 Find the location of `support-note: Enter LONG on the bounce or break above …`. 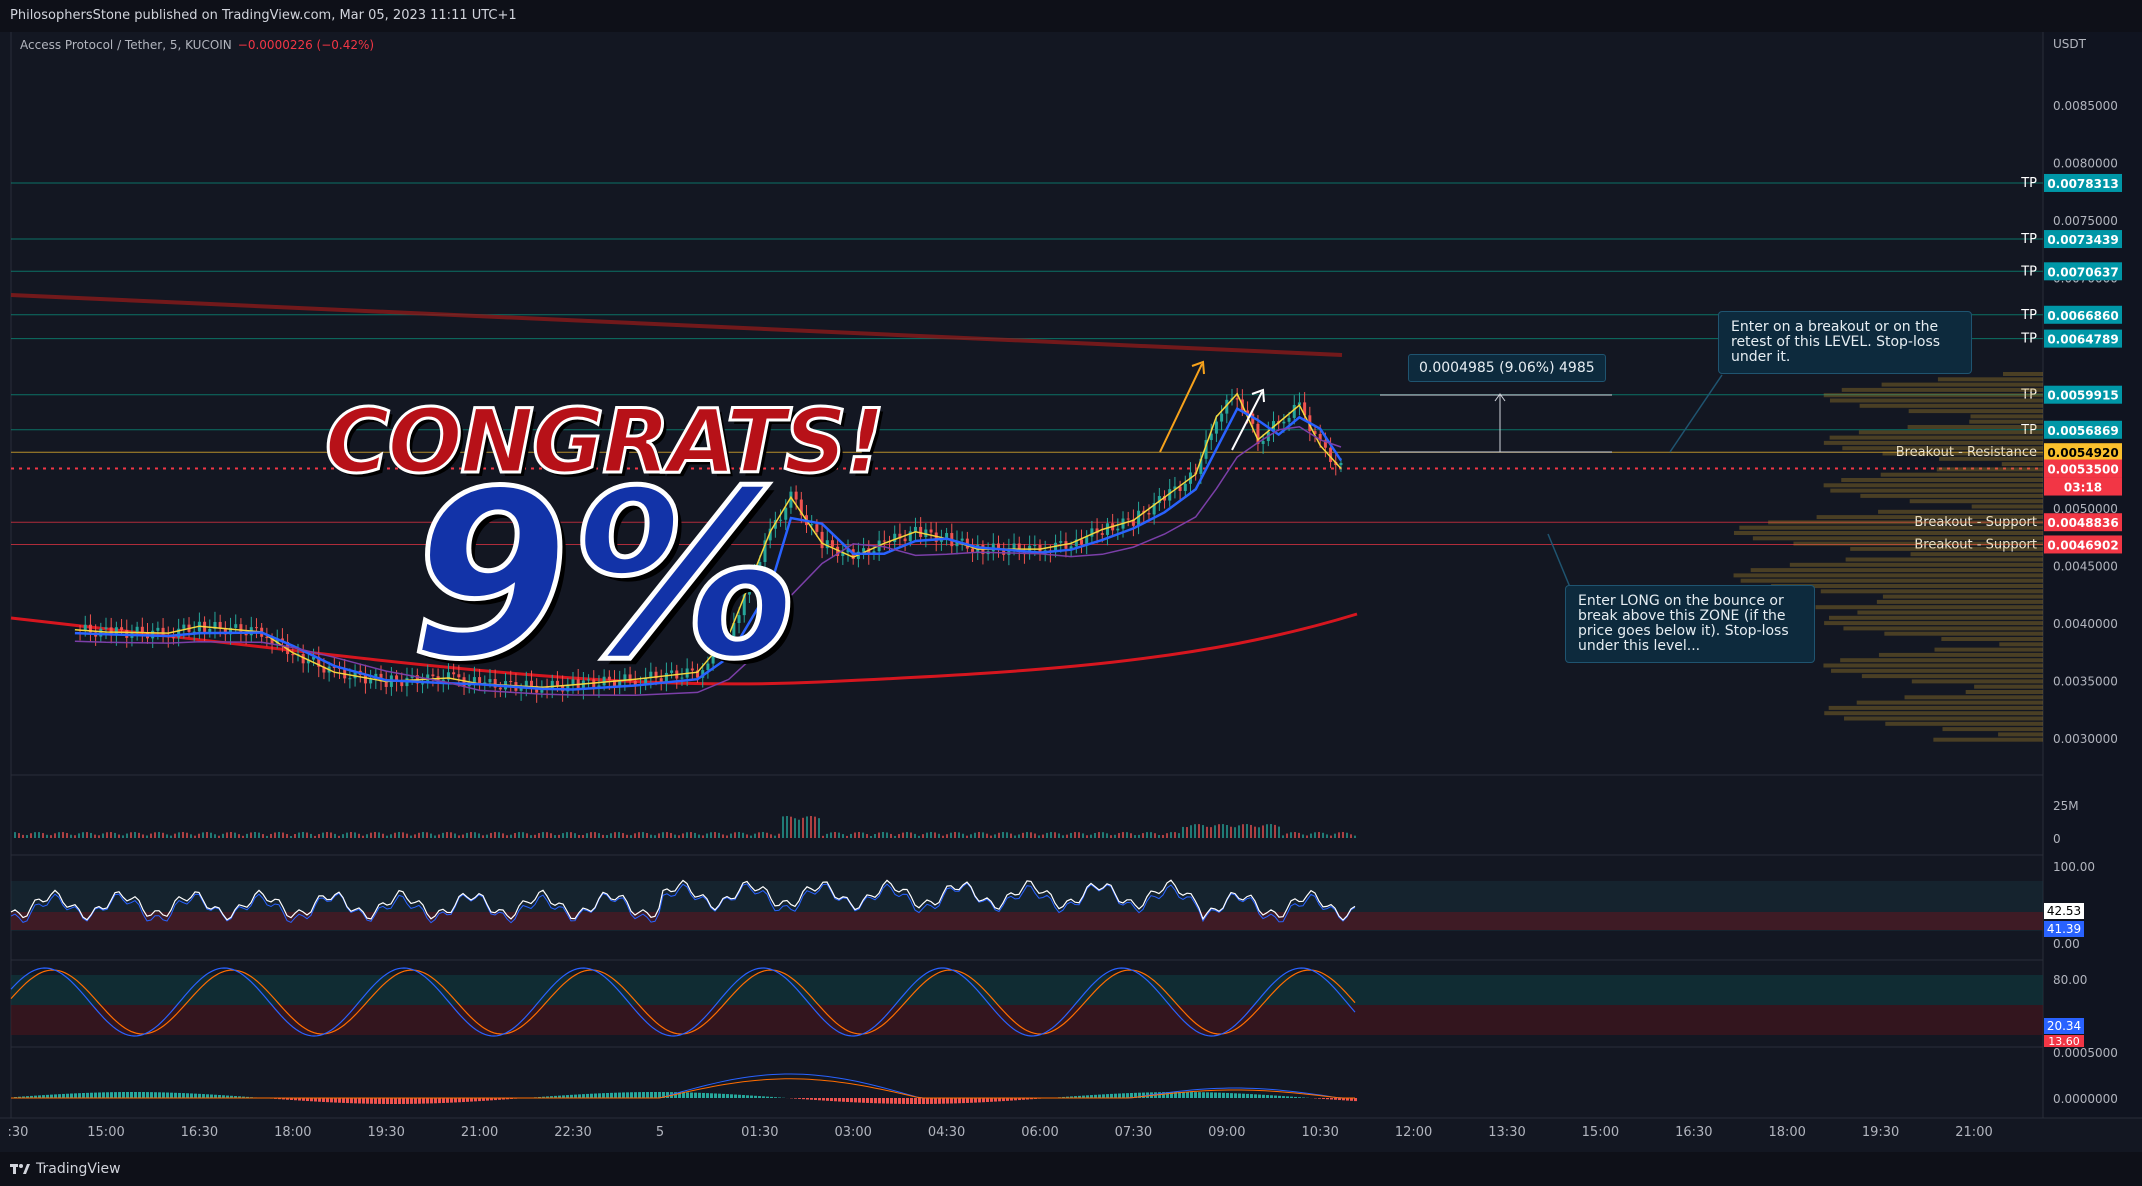

support-note: Enter LONG on the bounce or break above … is located at coordinates (1690, 624).